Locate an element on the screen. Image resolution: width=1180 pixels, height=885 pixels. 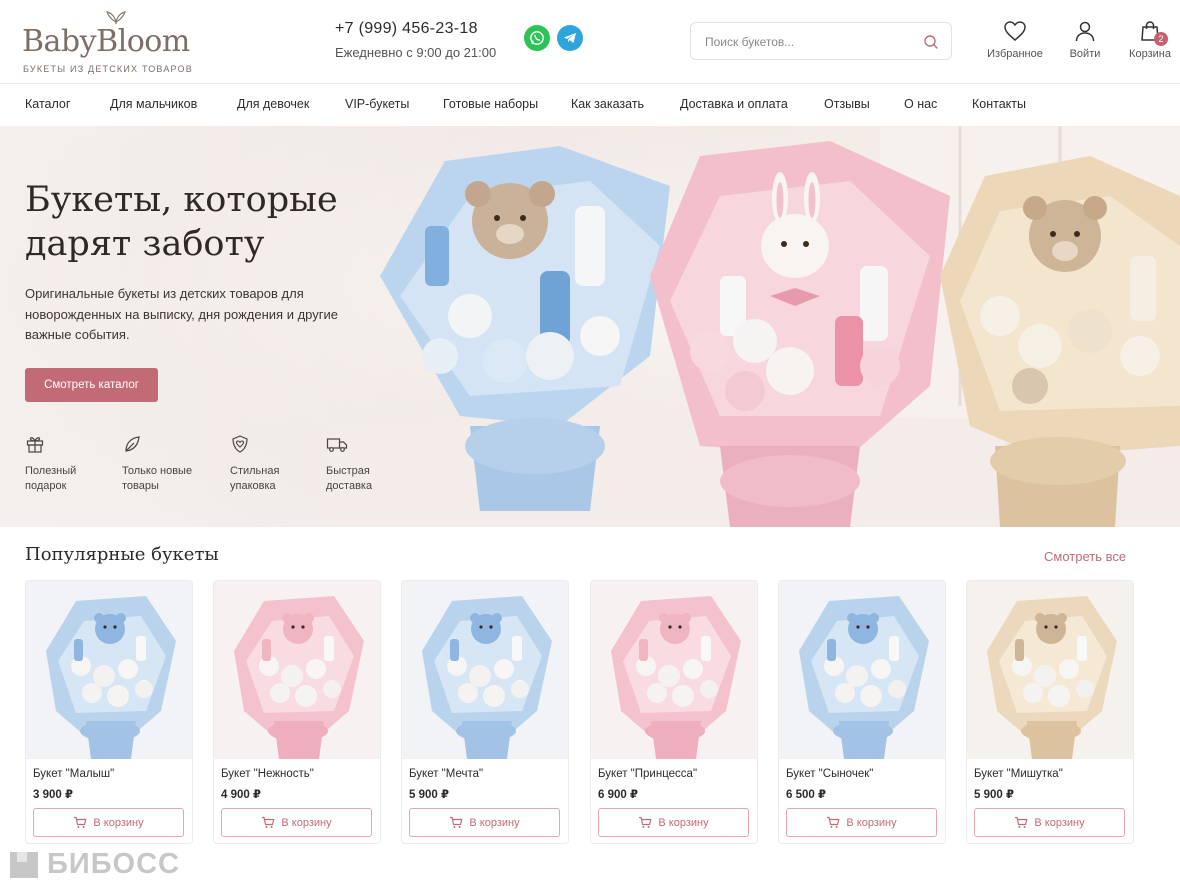
nav-item-delivery: Доставка и оплата is located at coordinates (734, 104).